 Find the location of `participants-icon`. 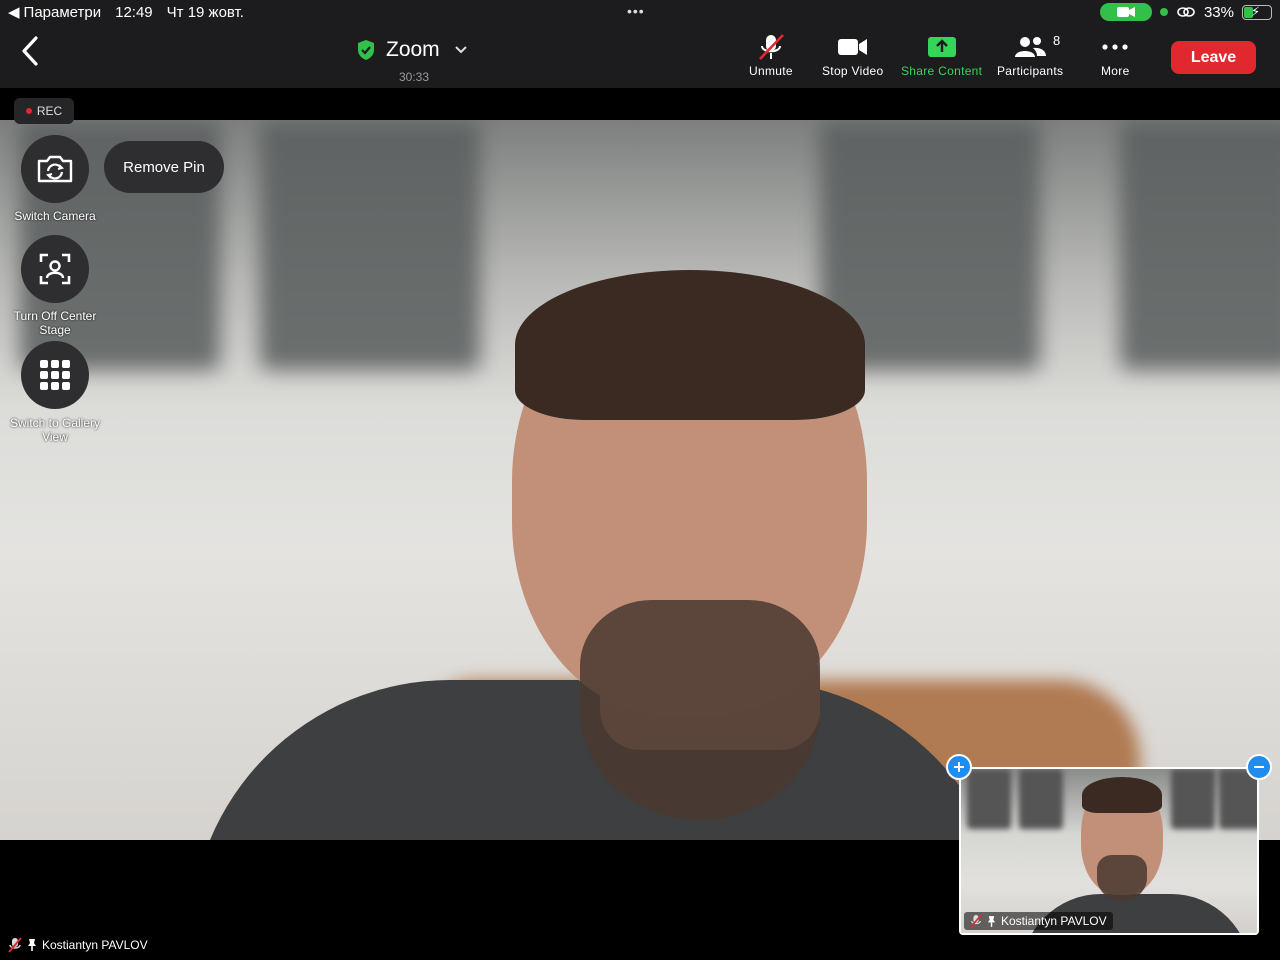

participants-icon is located at coordinates (1031, 47).